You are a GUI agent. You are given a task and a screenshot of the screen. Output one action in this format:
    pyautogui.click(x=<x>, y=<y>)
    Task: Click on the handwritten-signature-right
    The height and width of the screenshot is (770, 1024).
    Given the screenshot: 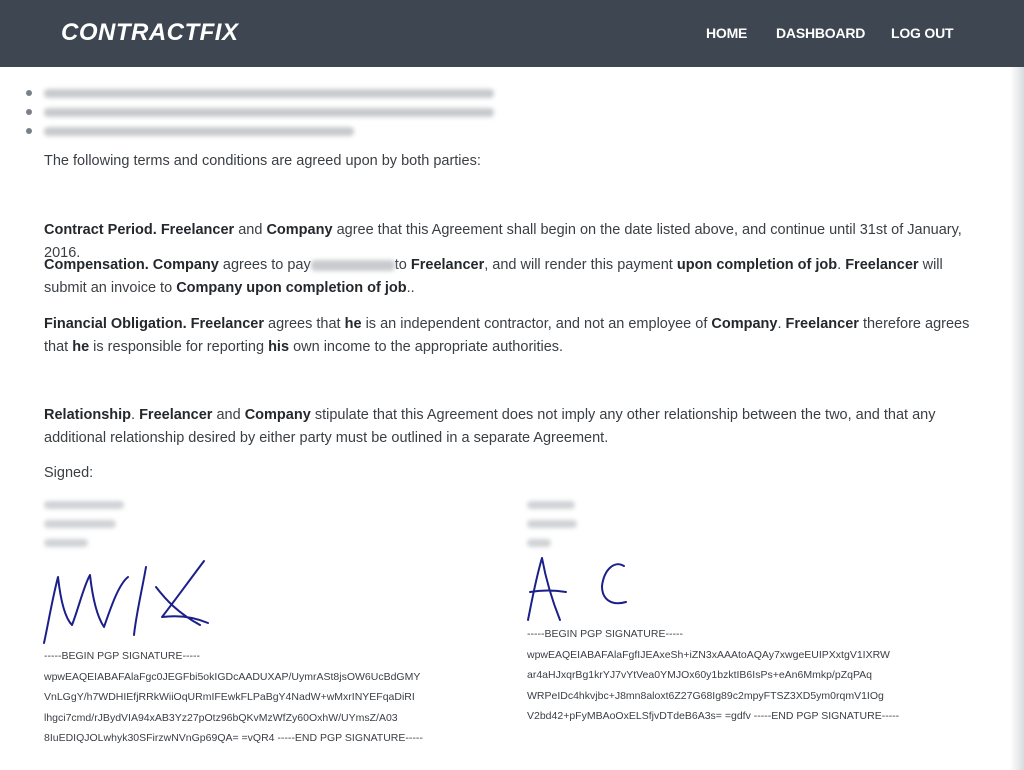 What is the action you would take?
    pyautogui.click(x=577, y=589)
    